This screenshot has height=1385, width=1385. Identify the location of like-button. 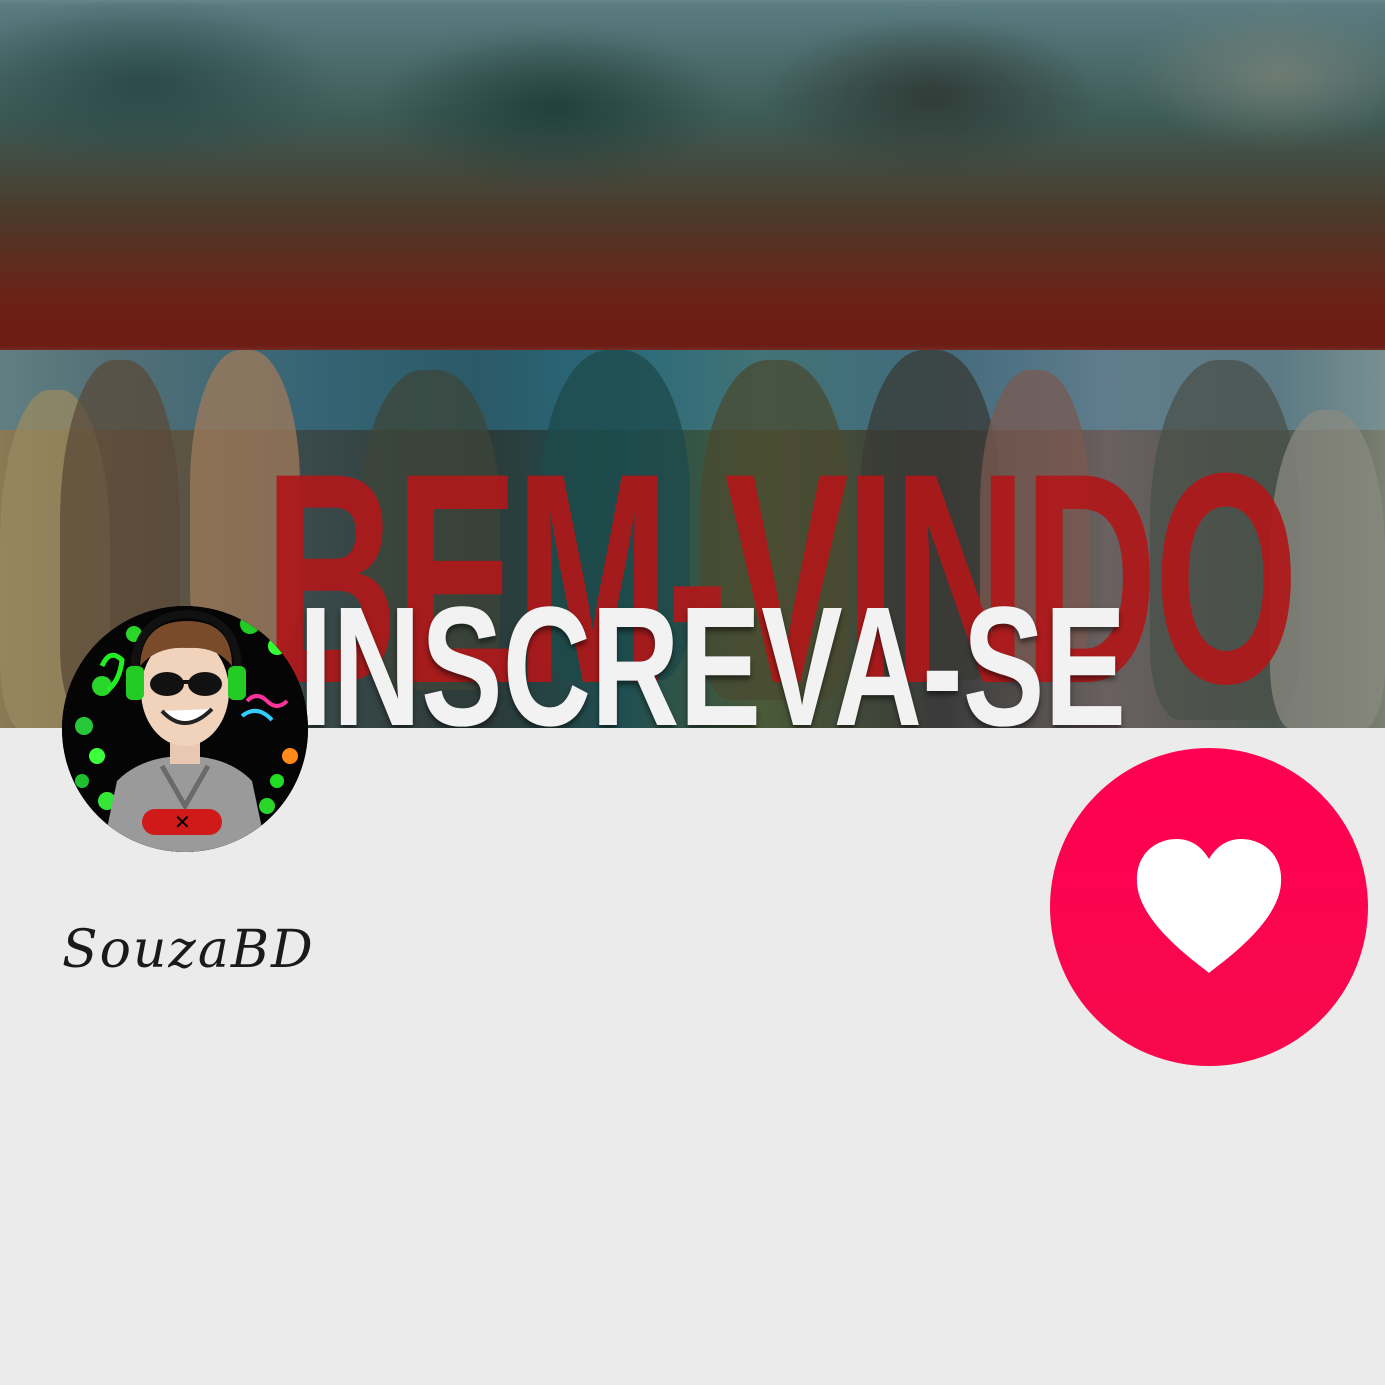
(1209, 907).